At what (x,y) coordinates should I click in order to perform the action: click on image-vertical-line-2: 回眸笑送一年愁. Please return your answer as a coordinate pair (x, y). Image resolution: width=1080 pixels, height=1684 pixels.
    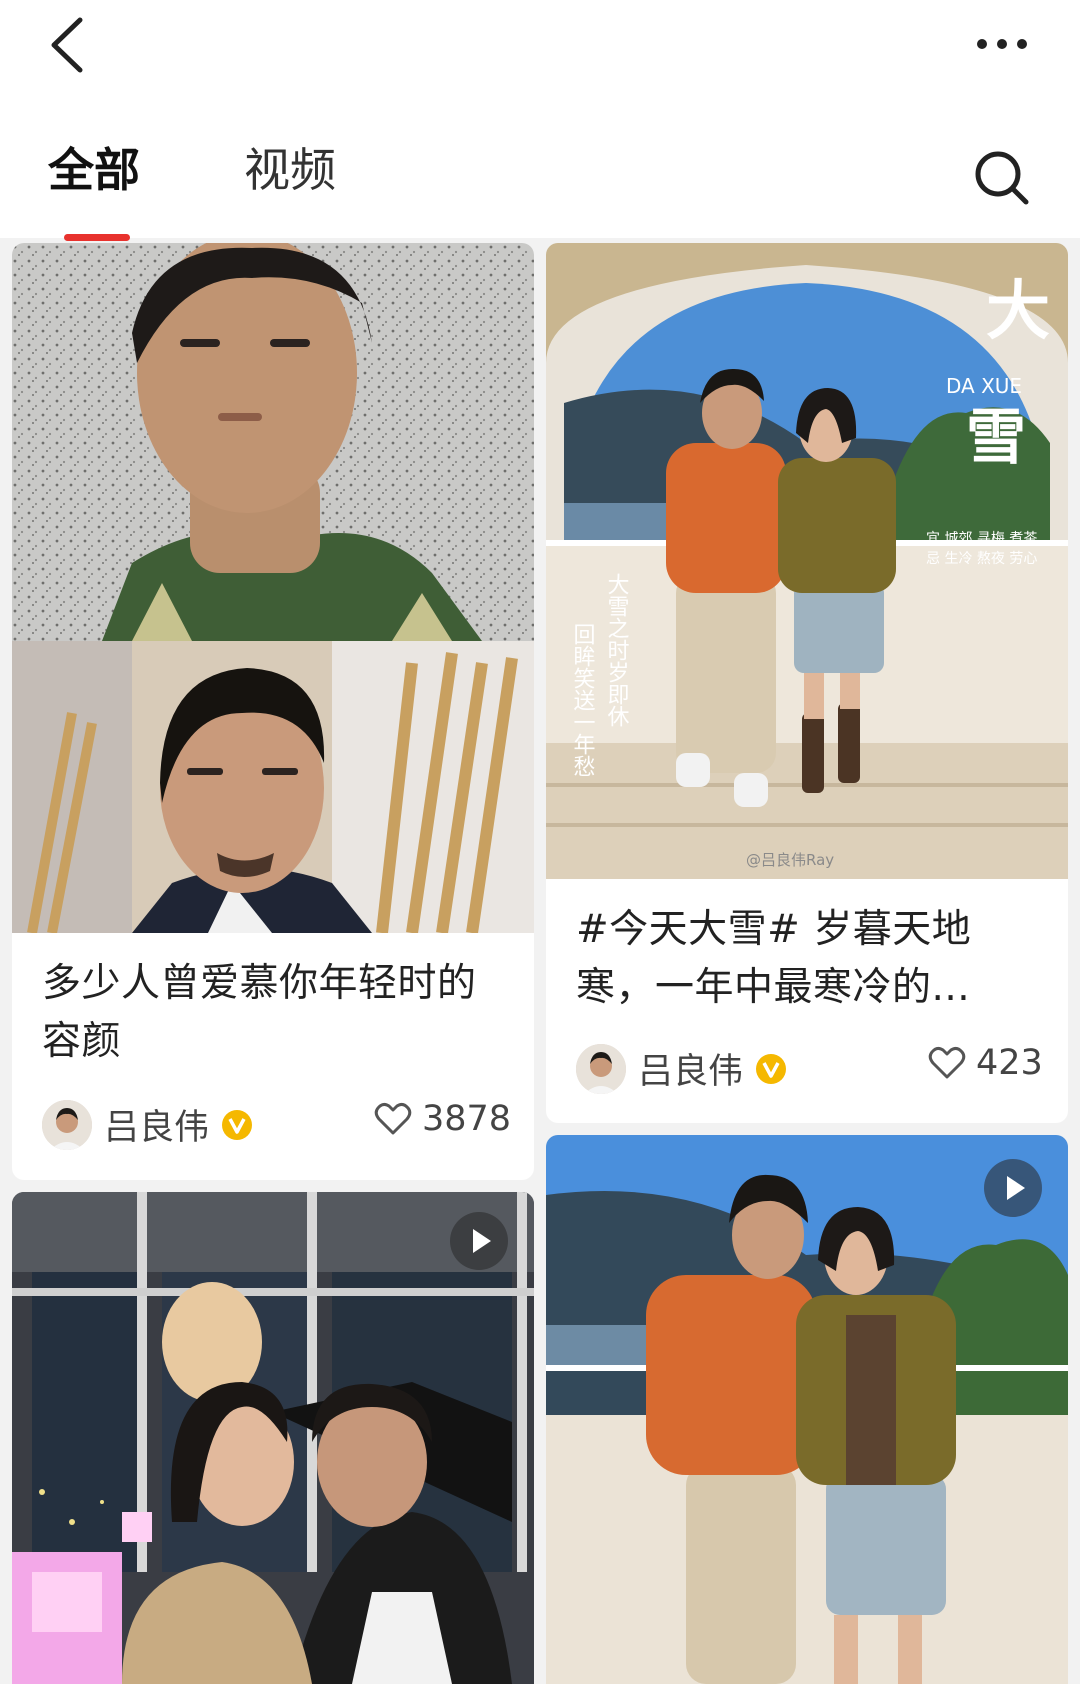
    Looking at the image, I should click on (583, 700).